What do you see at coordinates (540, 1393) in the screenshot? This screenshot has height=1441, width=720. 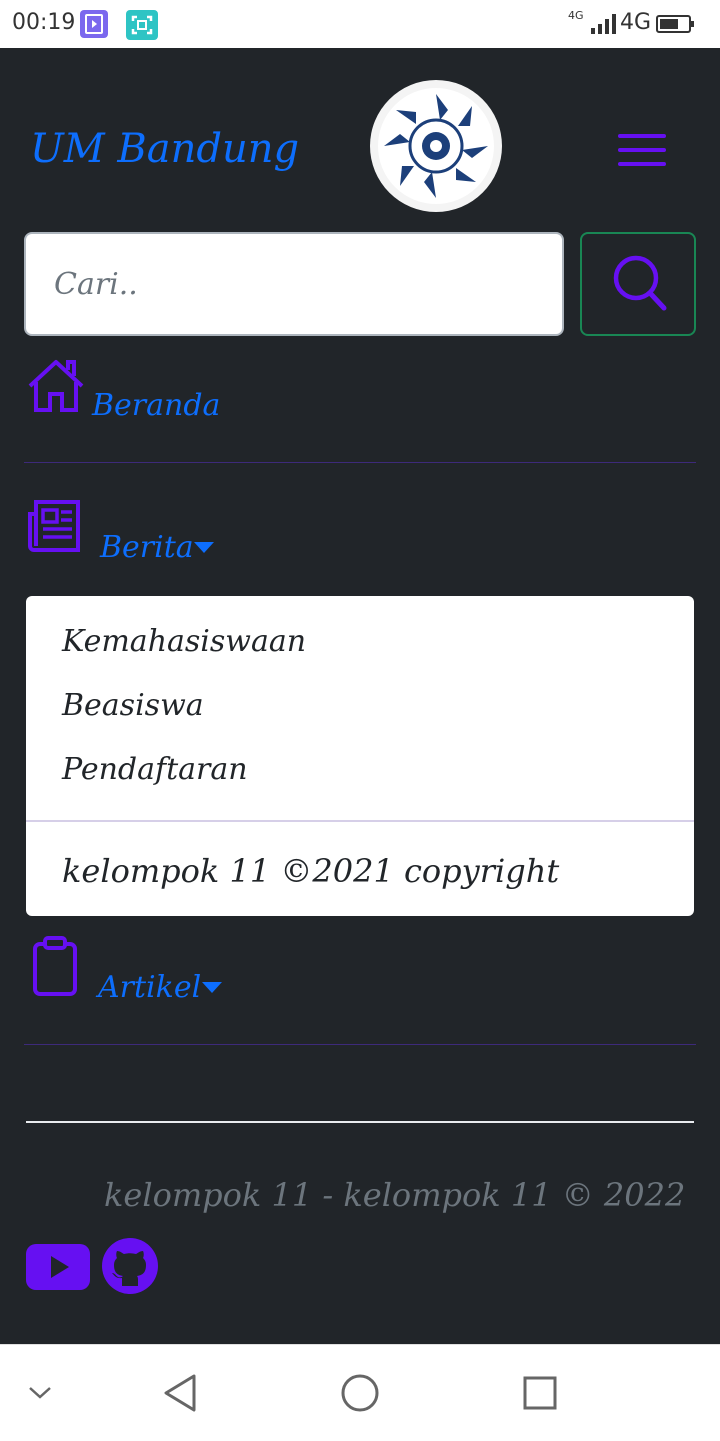 I see `recents-icon` at bounding box center [540, 1393].